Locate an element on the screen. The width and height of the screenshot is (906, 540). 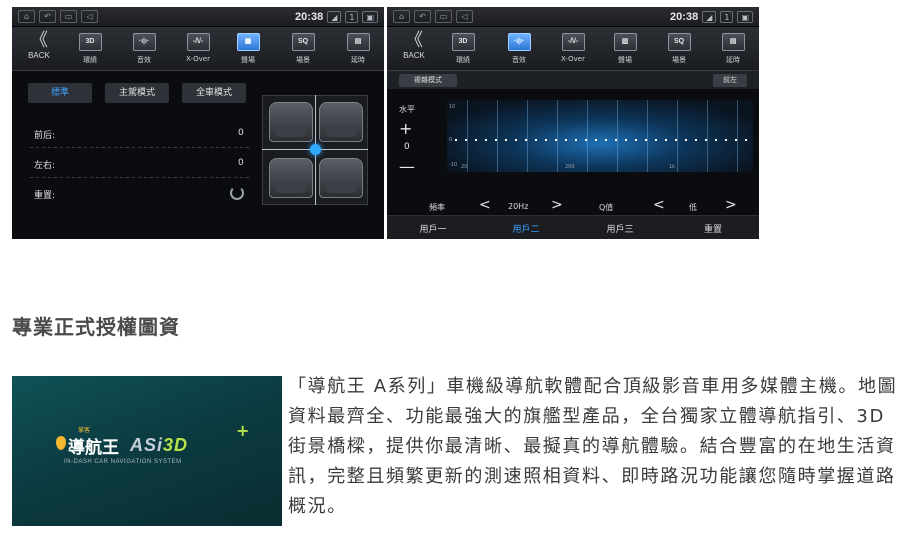
brand-chinese: 導航王 is located at coordinates (93, 448).